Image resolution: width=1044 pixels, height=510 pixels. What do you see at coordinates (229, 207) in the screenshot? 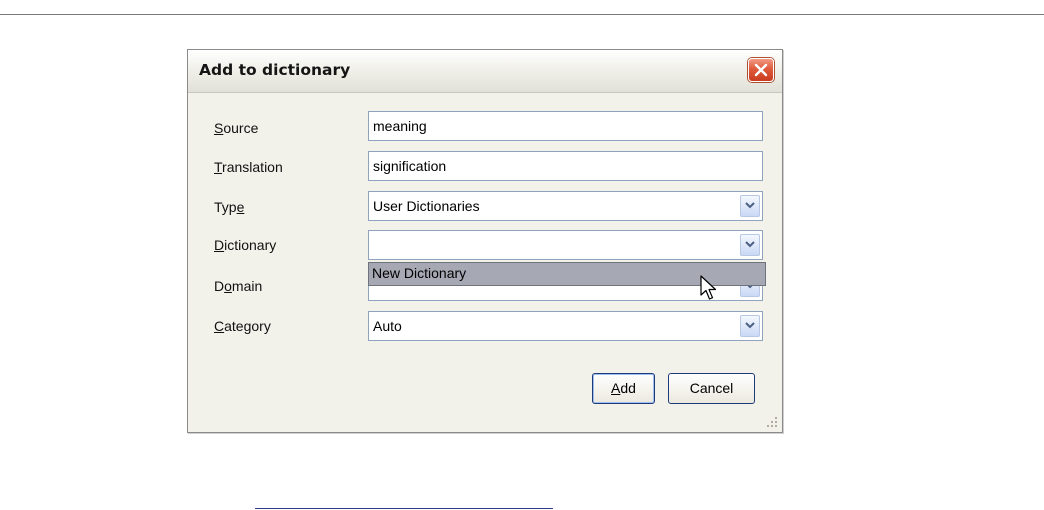
I see `type-label: Type` at bounding box center [229, 207].